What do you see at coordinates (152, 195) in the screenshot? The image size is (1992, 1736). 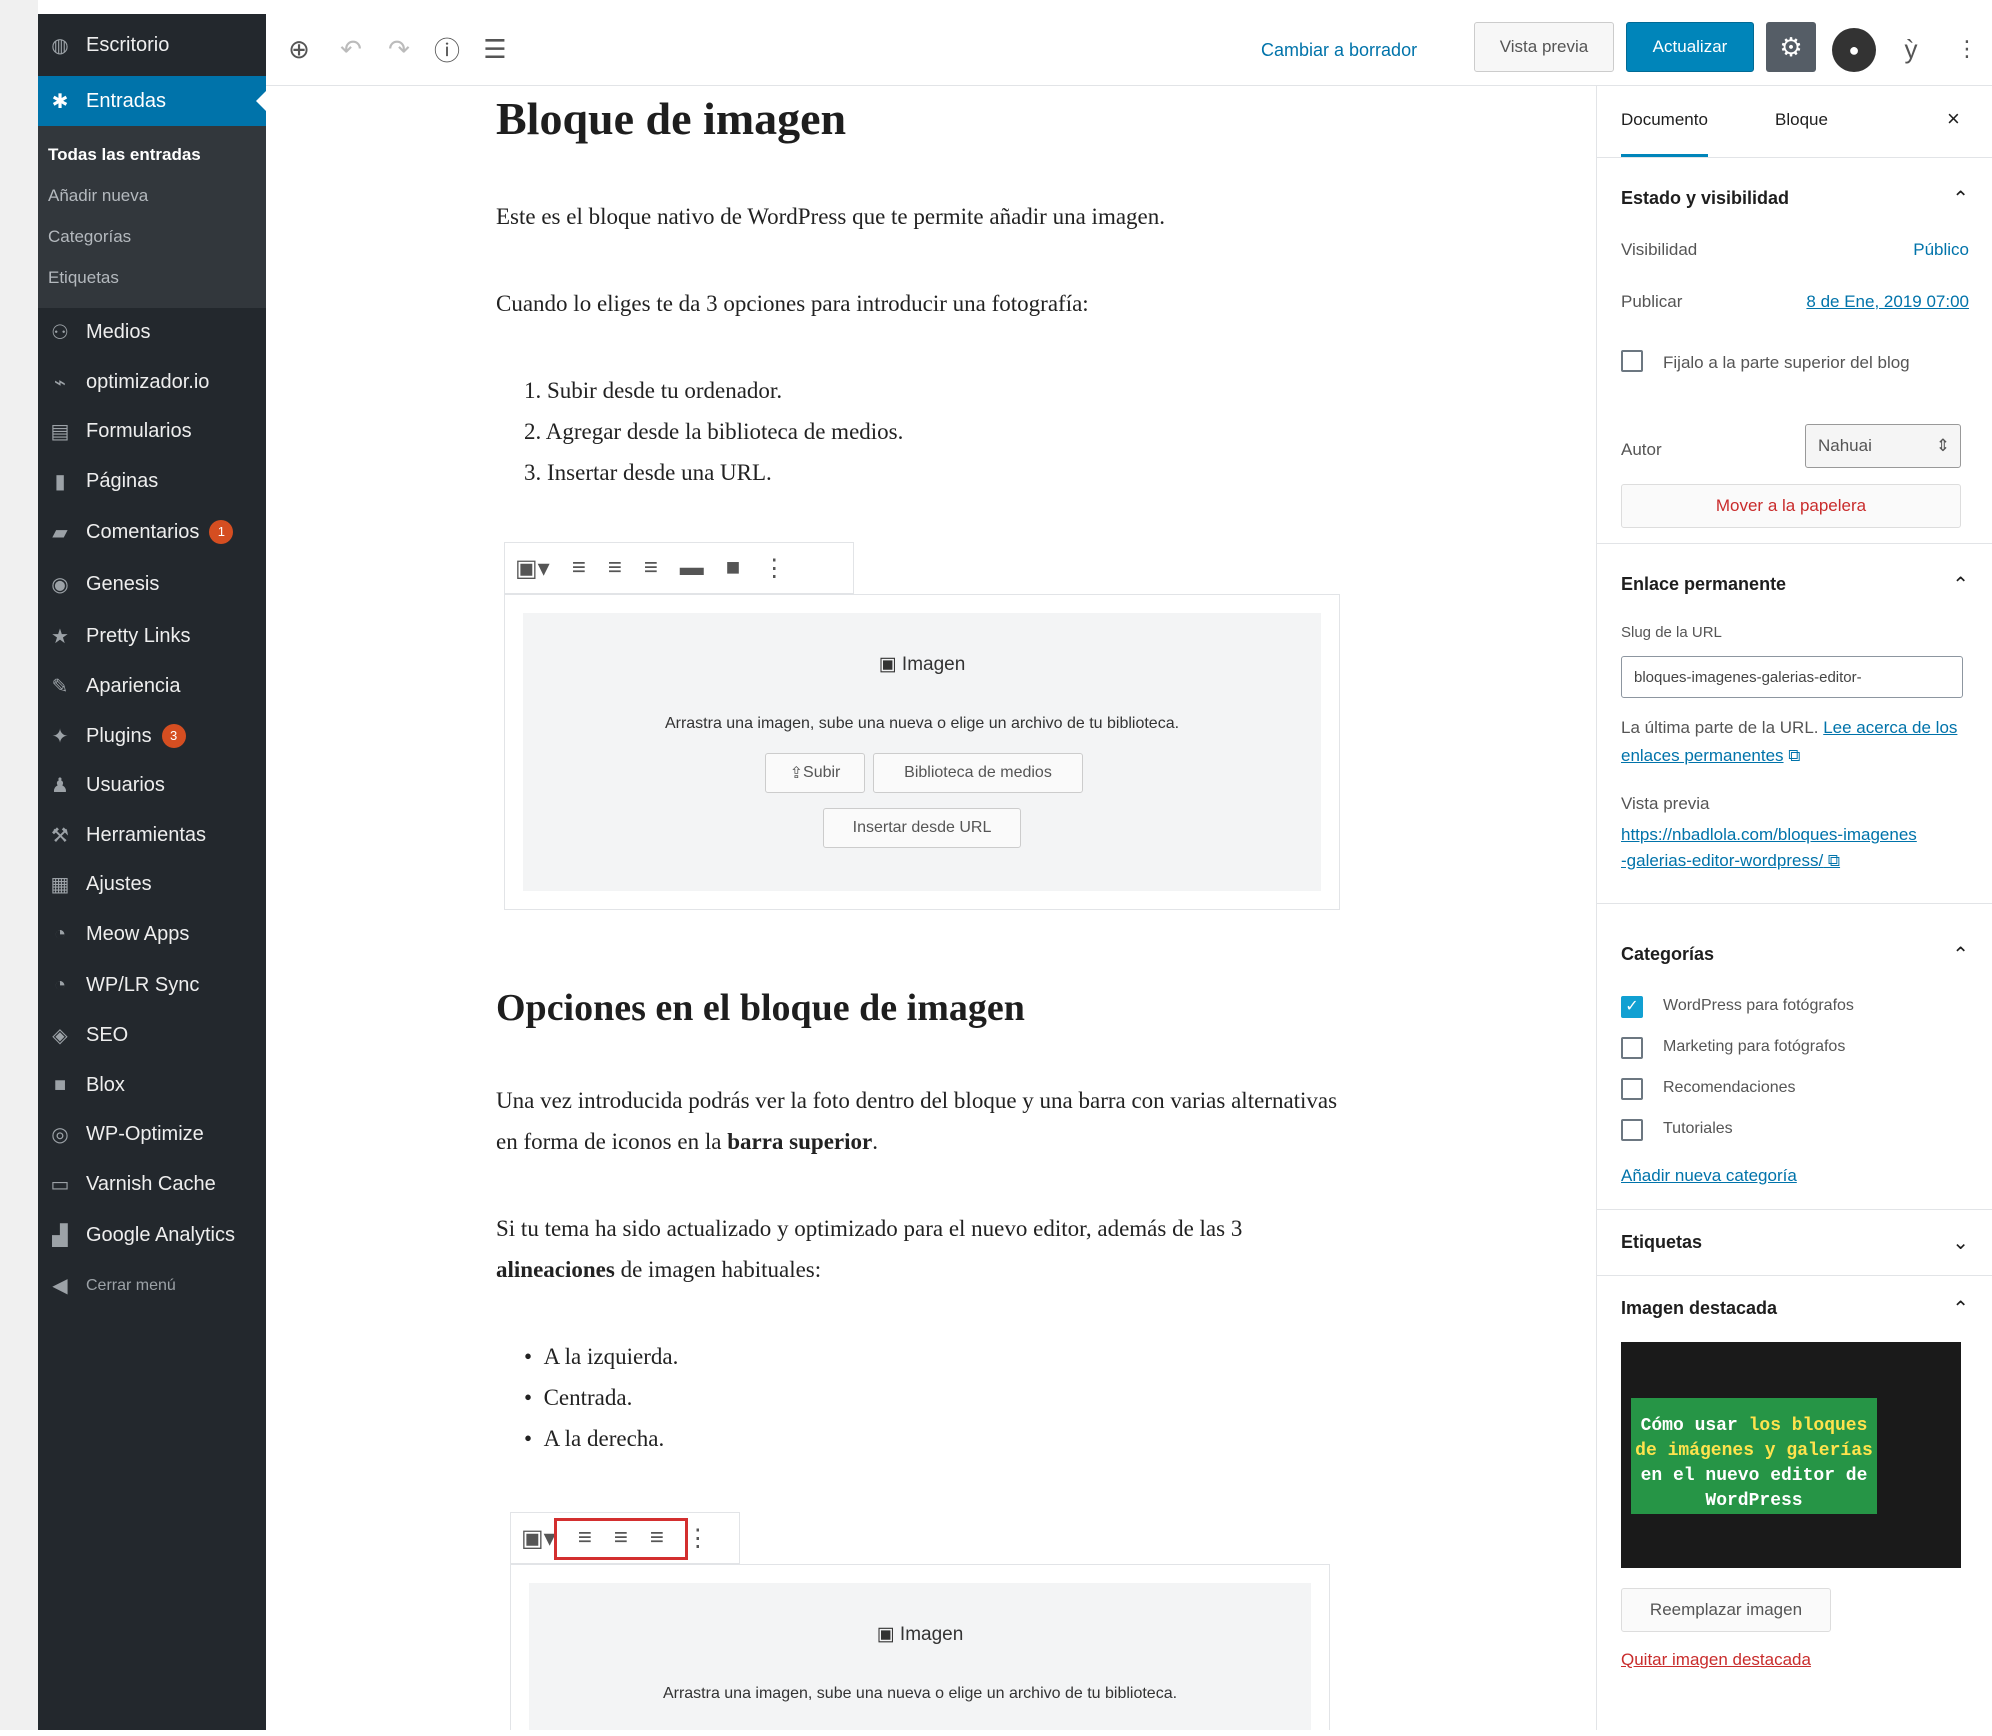 I see `submenu-add-new: Añadir nueva` at bounding box center [152, 195].